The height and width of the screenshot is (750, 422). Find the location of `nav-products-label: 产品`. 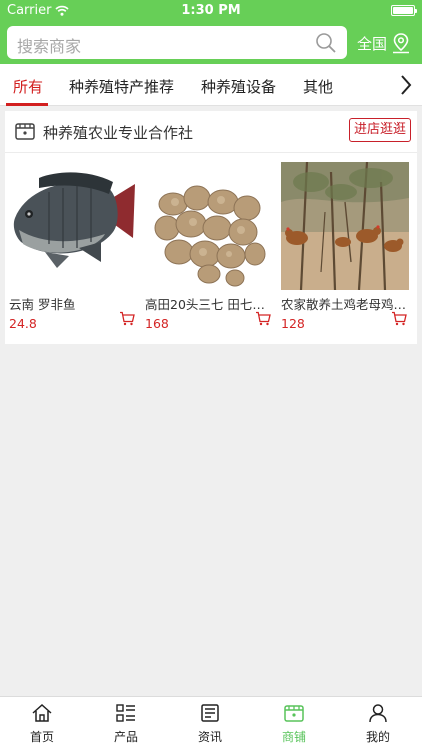

nav-products-label: 产品 is located at coordinates (125, 737).